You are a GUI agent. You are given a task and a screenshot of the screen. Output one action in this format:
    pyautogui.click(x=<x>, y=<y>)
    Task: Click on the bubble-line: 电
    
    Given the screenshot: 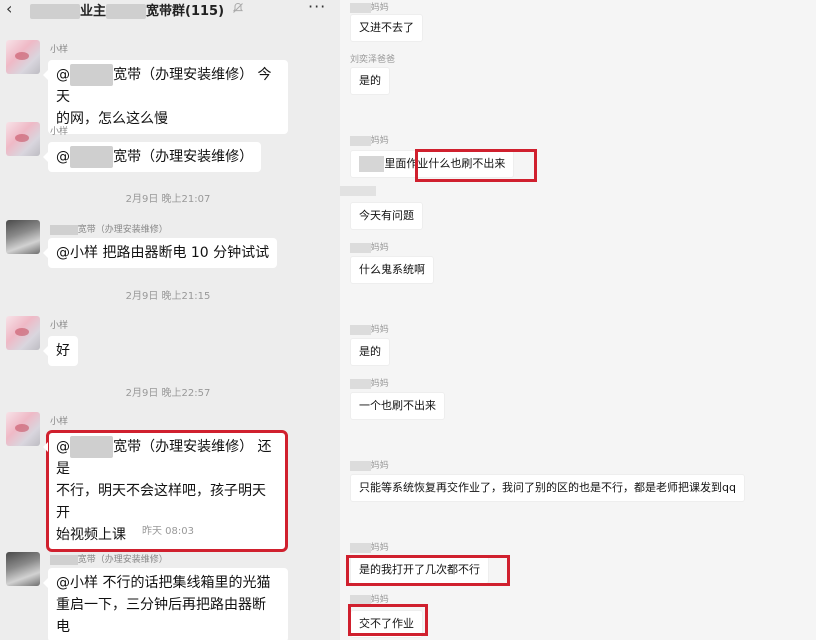 What is the action you would take?
    pyautogui.click(x=63, y=627)
    